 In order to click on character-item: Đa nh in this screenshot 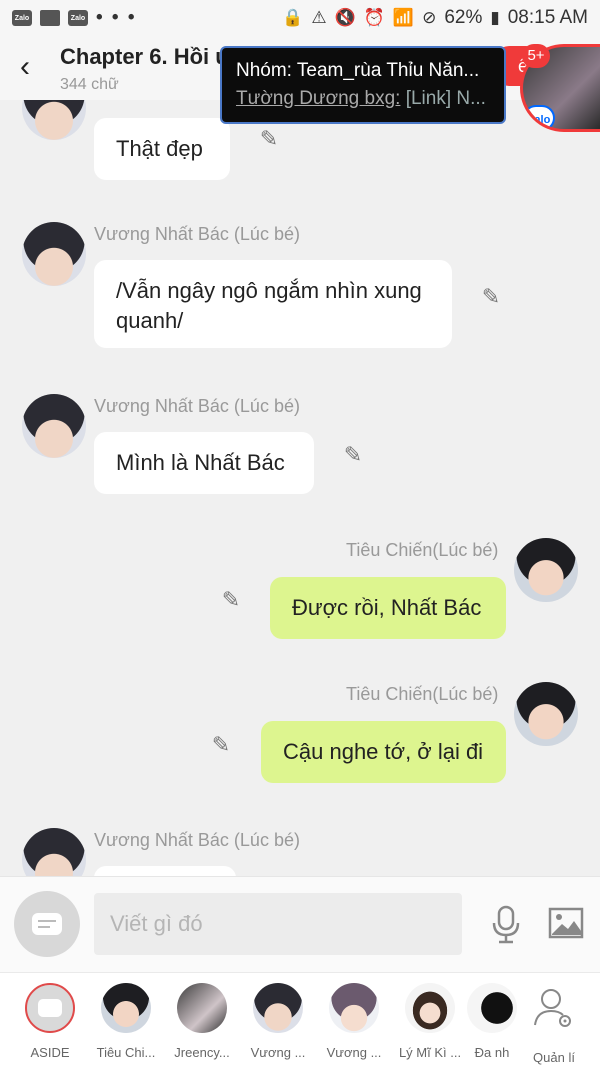, I will do `click(492, 1021)`.